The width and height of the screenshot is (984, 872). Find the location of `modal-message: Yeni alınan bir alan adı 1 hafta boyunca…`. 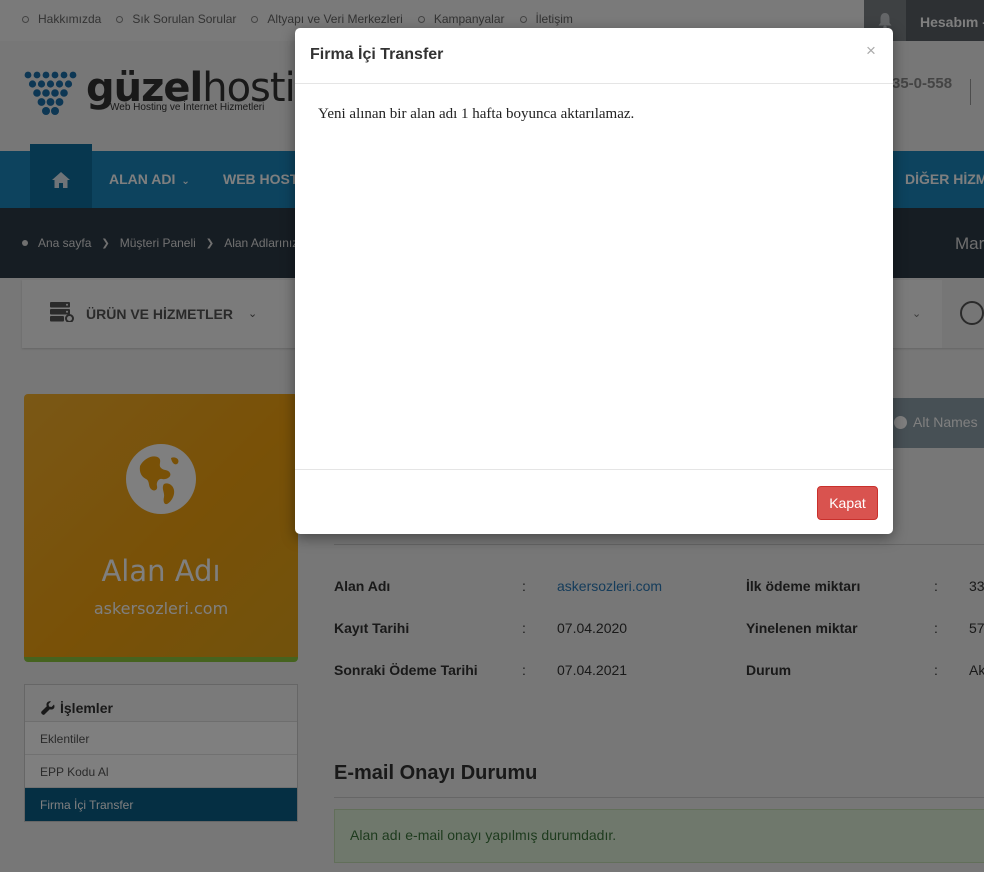

modal-message: Yeni alınan bir alan adı 1 hafta boyunca… is located at coordinates (476, 114).